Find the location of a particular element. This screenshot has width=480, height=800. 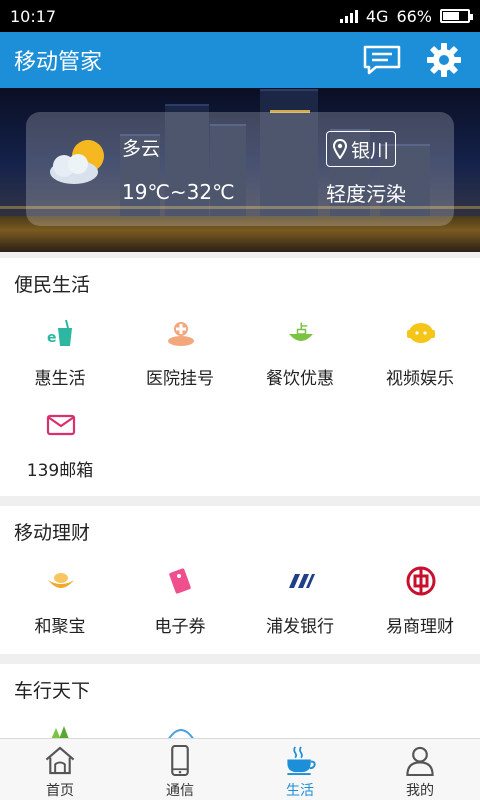

svg-text: e is located at coordinates (52, 338).